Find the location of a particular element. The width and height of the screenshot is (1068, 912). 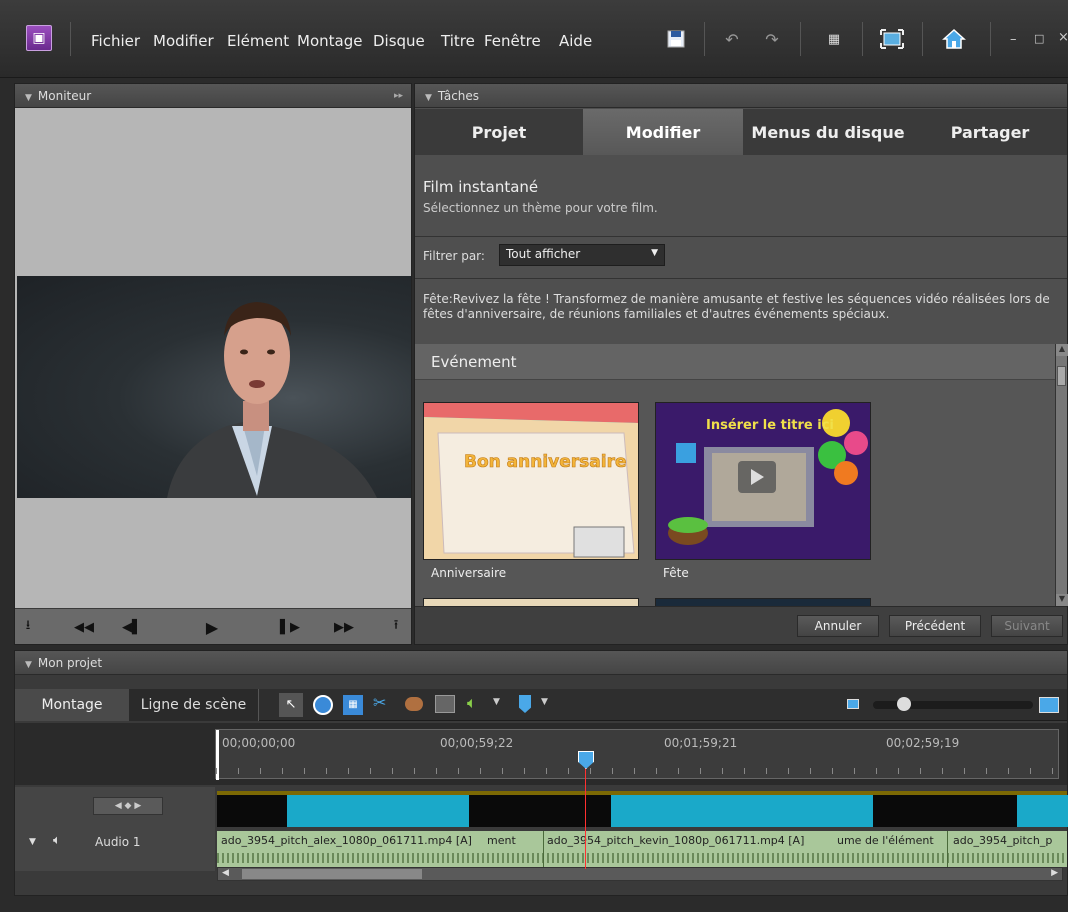

next-button: Suivant is located at coordinates (1027, 626).